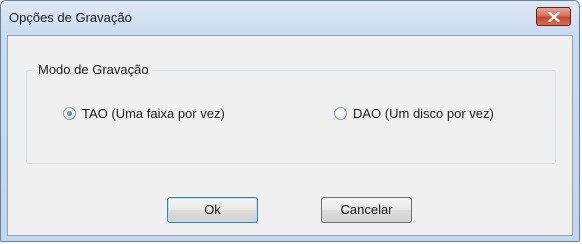 The image size is (582, 244). I want to click on radio-tao: TAO (Uma faixa por vez), so click(144, 113).